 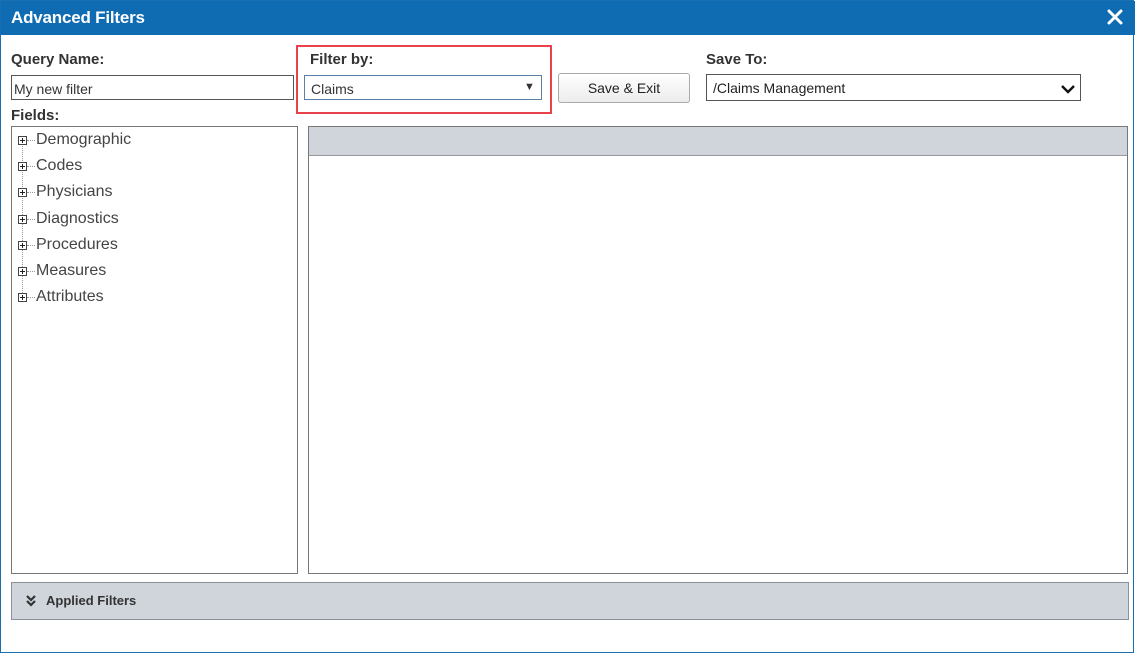 I want to click on query-name-input, so click(x=152, y=87).